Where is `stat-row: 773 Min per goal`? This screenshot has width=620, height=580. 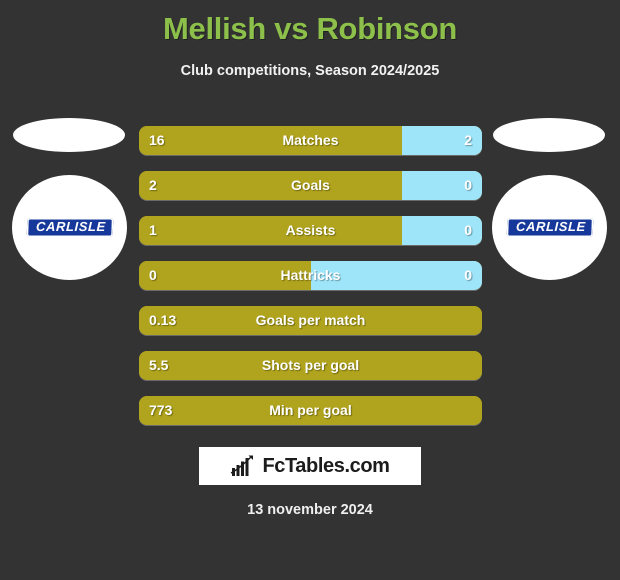
stat-row: 773 Min per goal is located at coordinates (310, 410).